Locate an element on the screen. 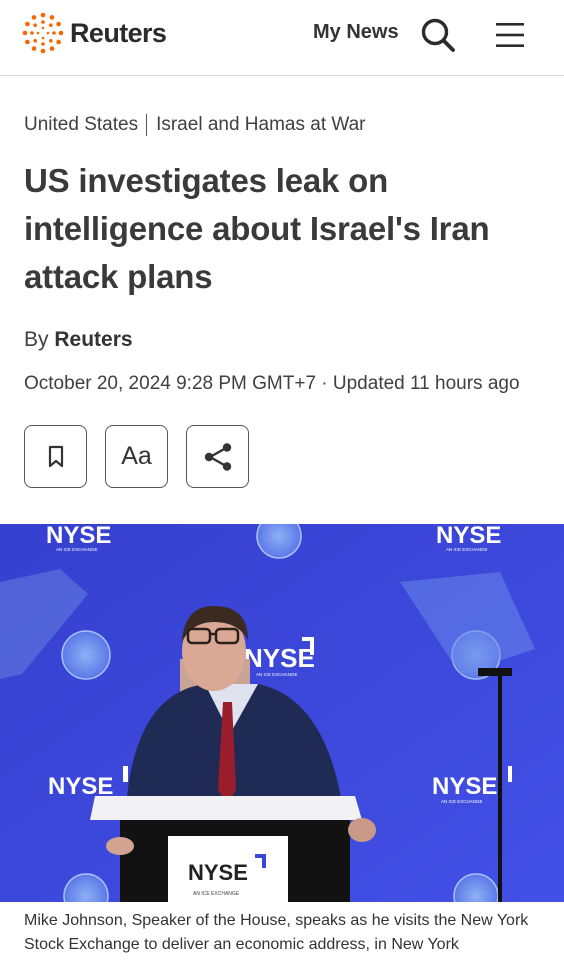 This screenshot has width=564, height=960. podium-sub-text: AN ICE EXCHANGE is located at coordinates (216, 894).